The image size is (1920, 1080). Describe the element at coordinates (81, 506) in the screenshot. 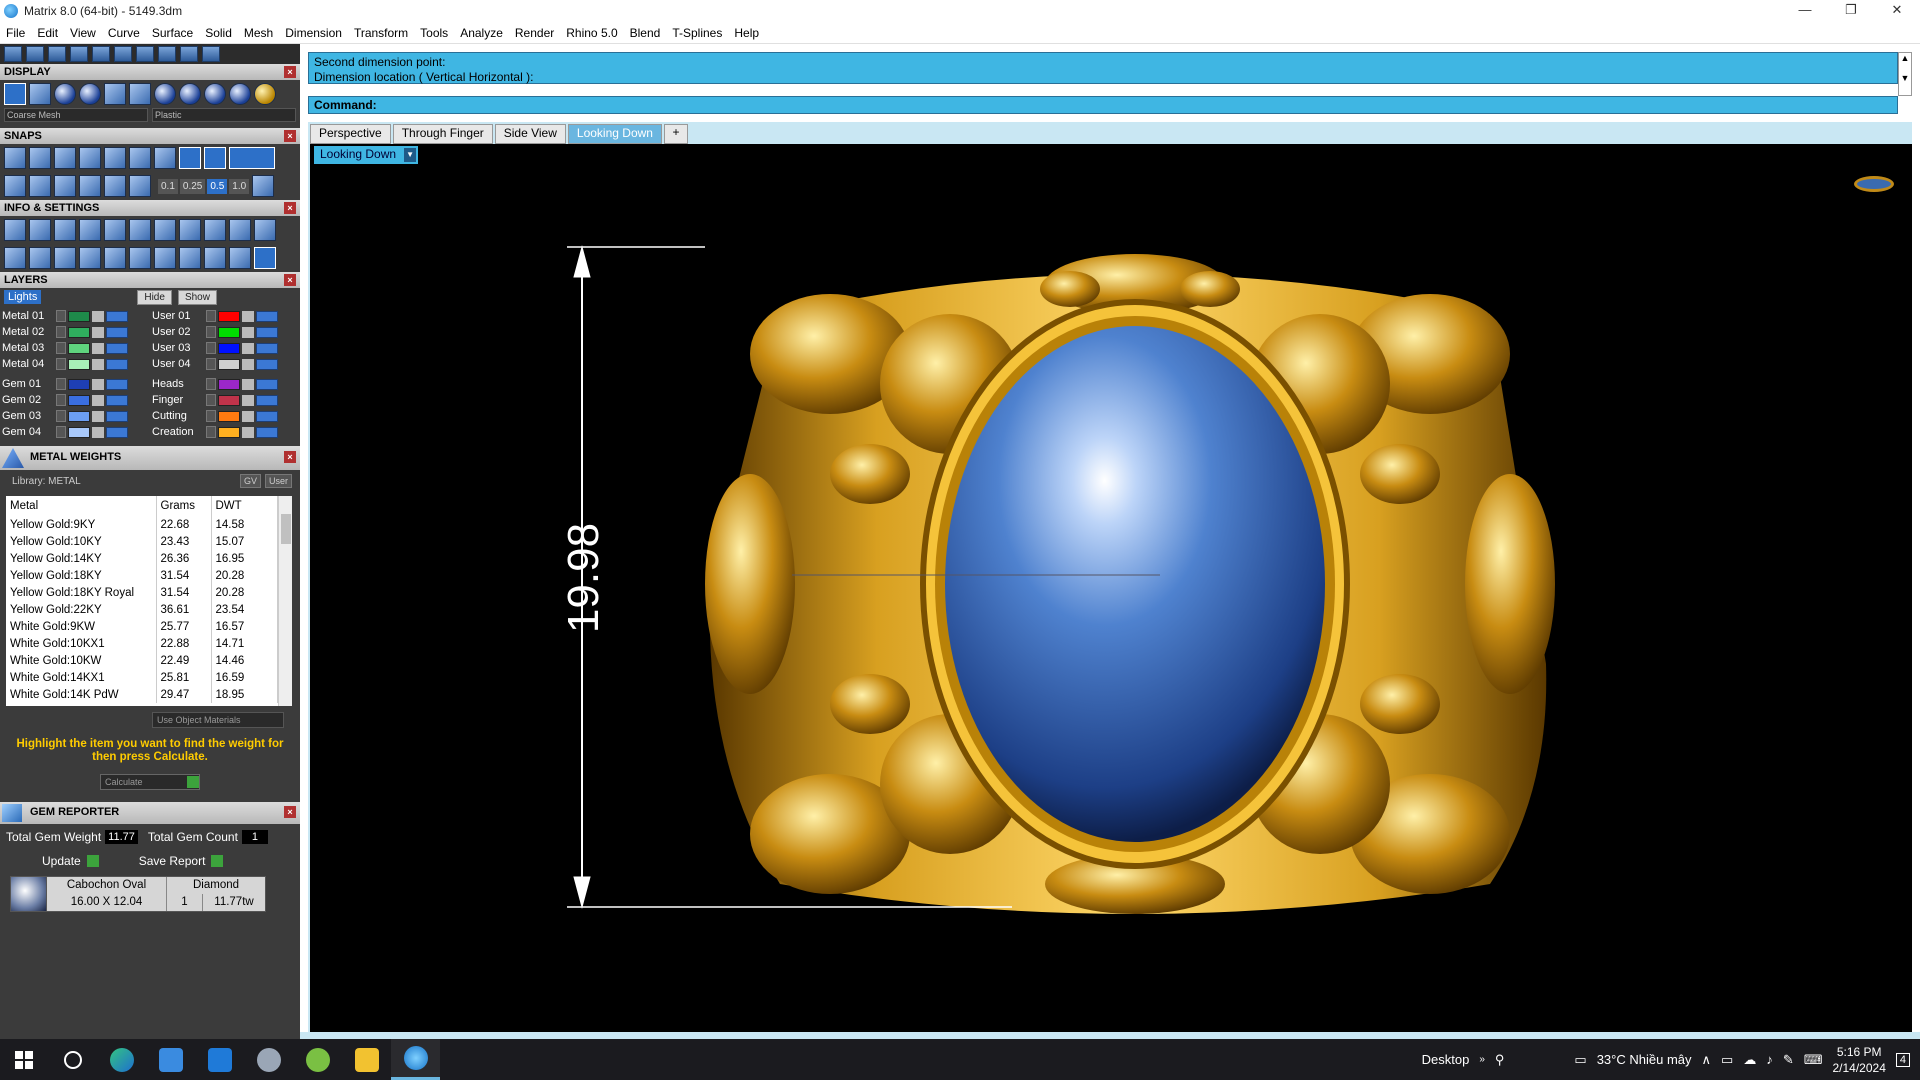

I see `column-header: Metal` at that location.